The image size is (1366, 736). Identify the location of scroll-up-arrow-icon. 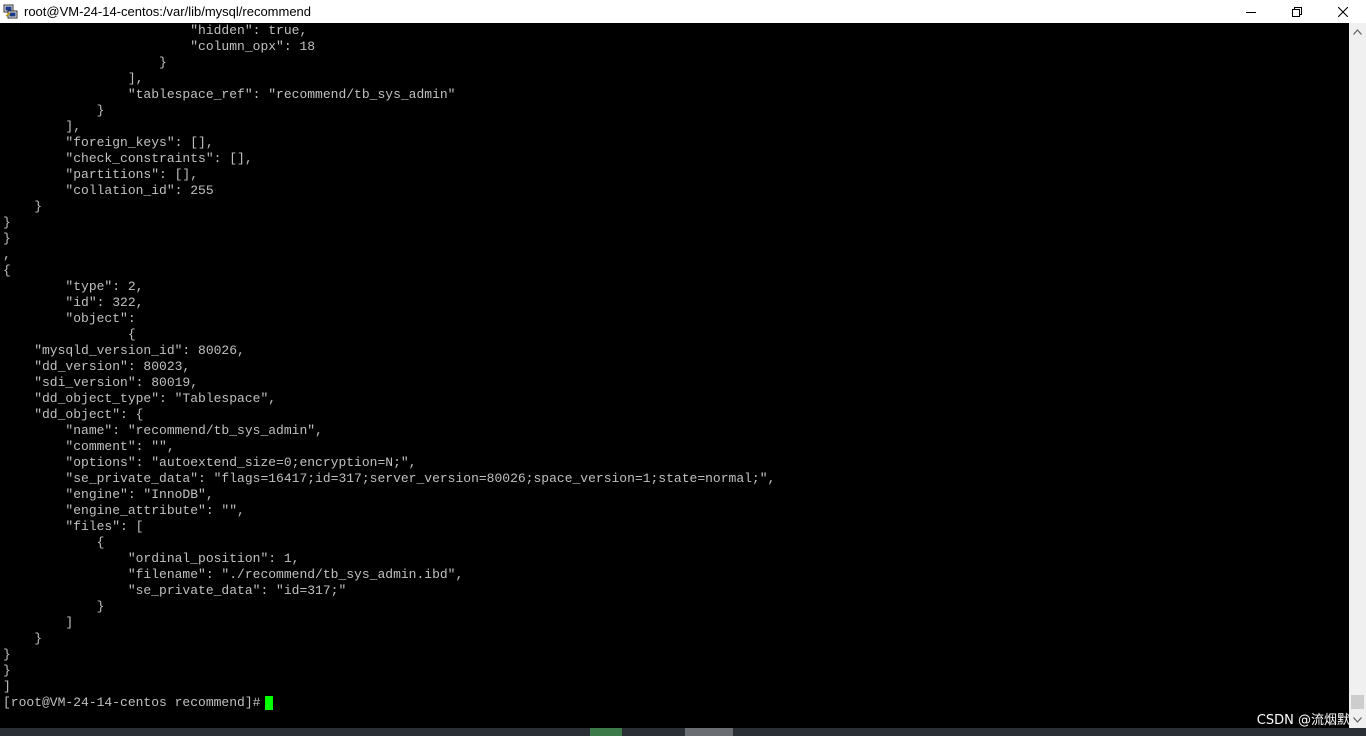
(1357, 31).